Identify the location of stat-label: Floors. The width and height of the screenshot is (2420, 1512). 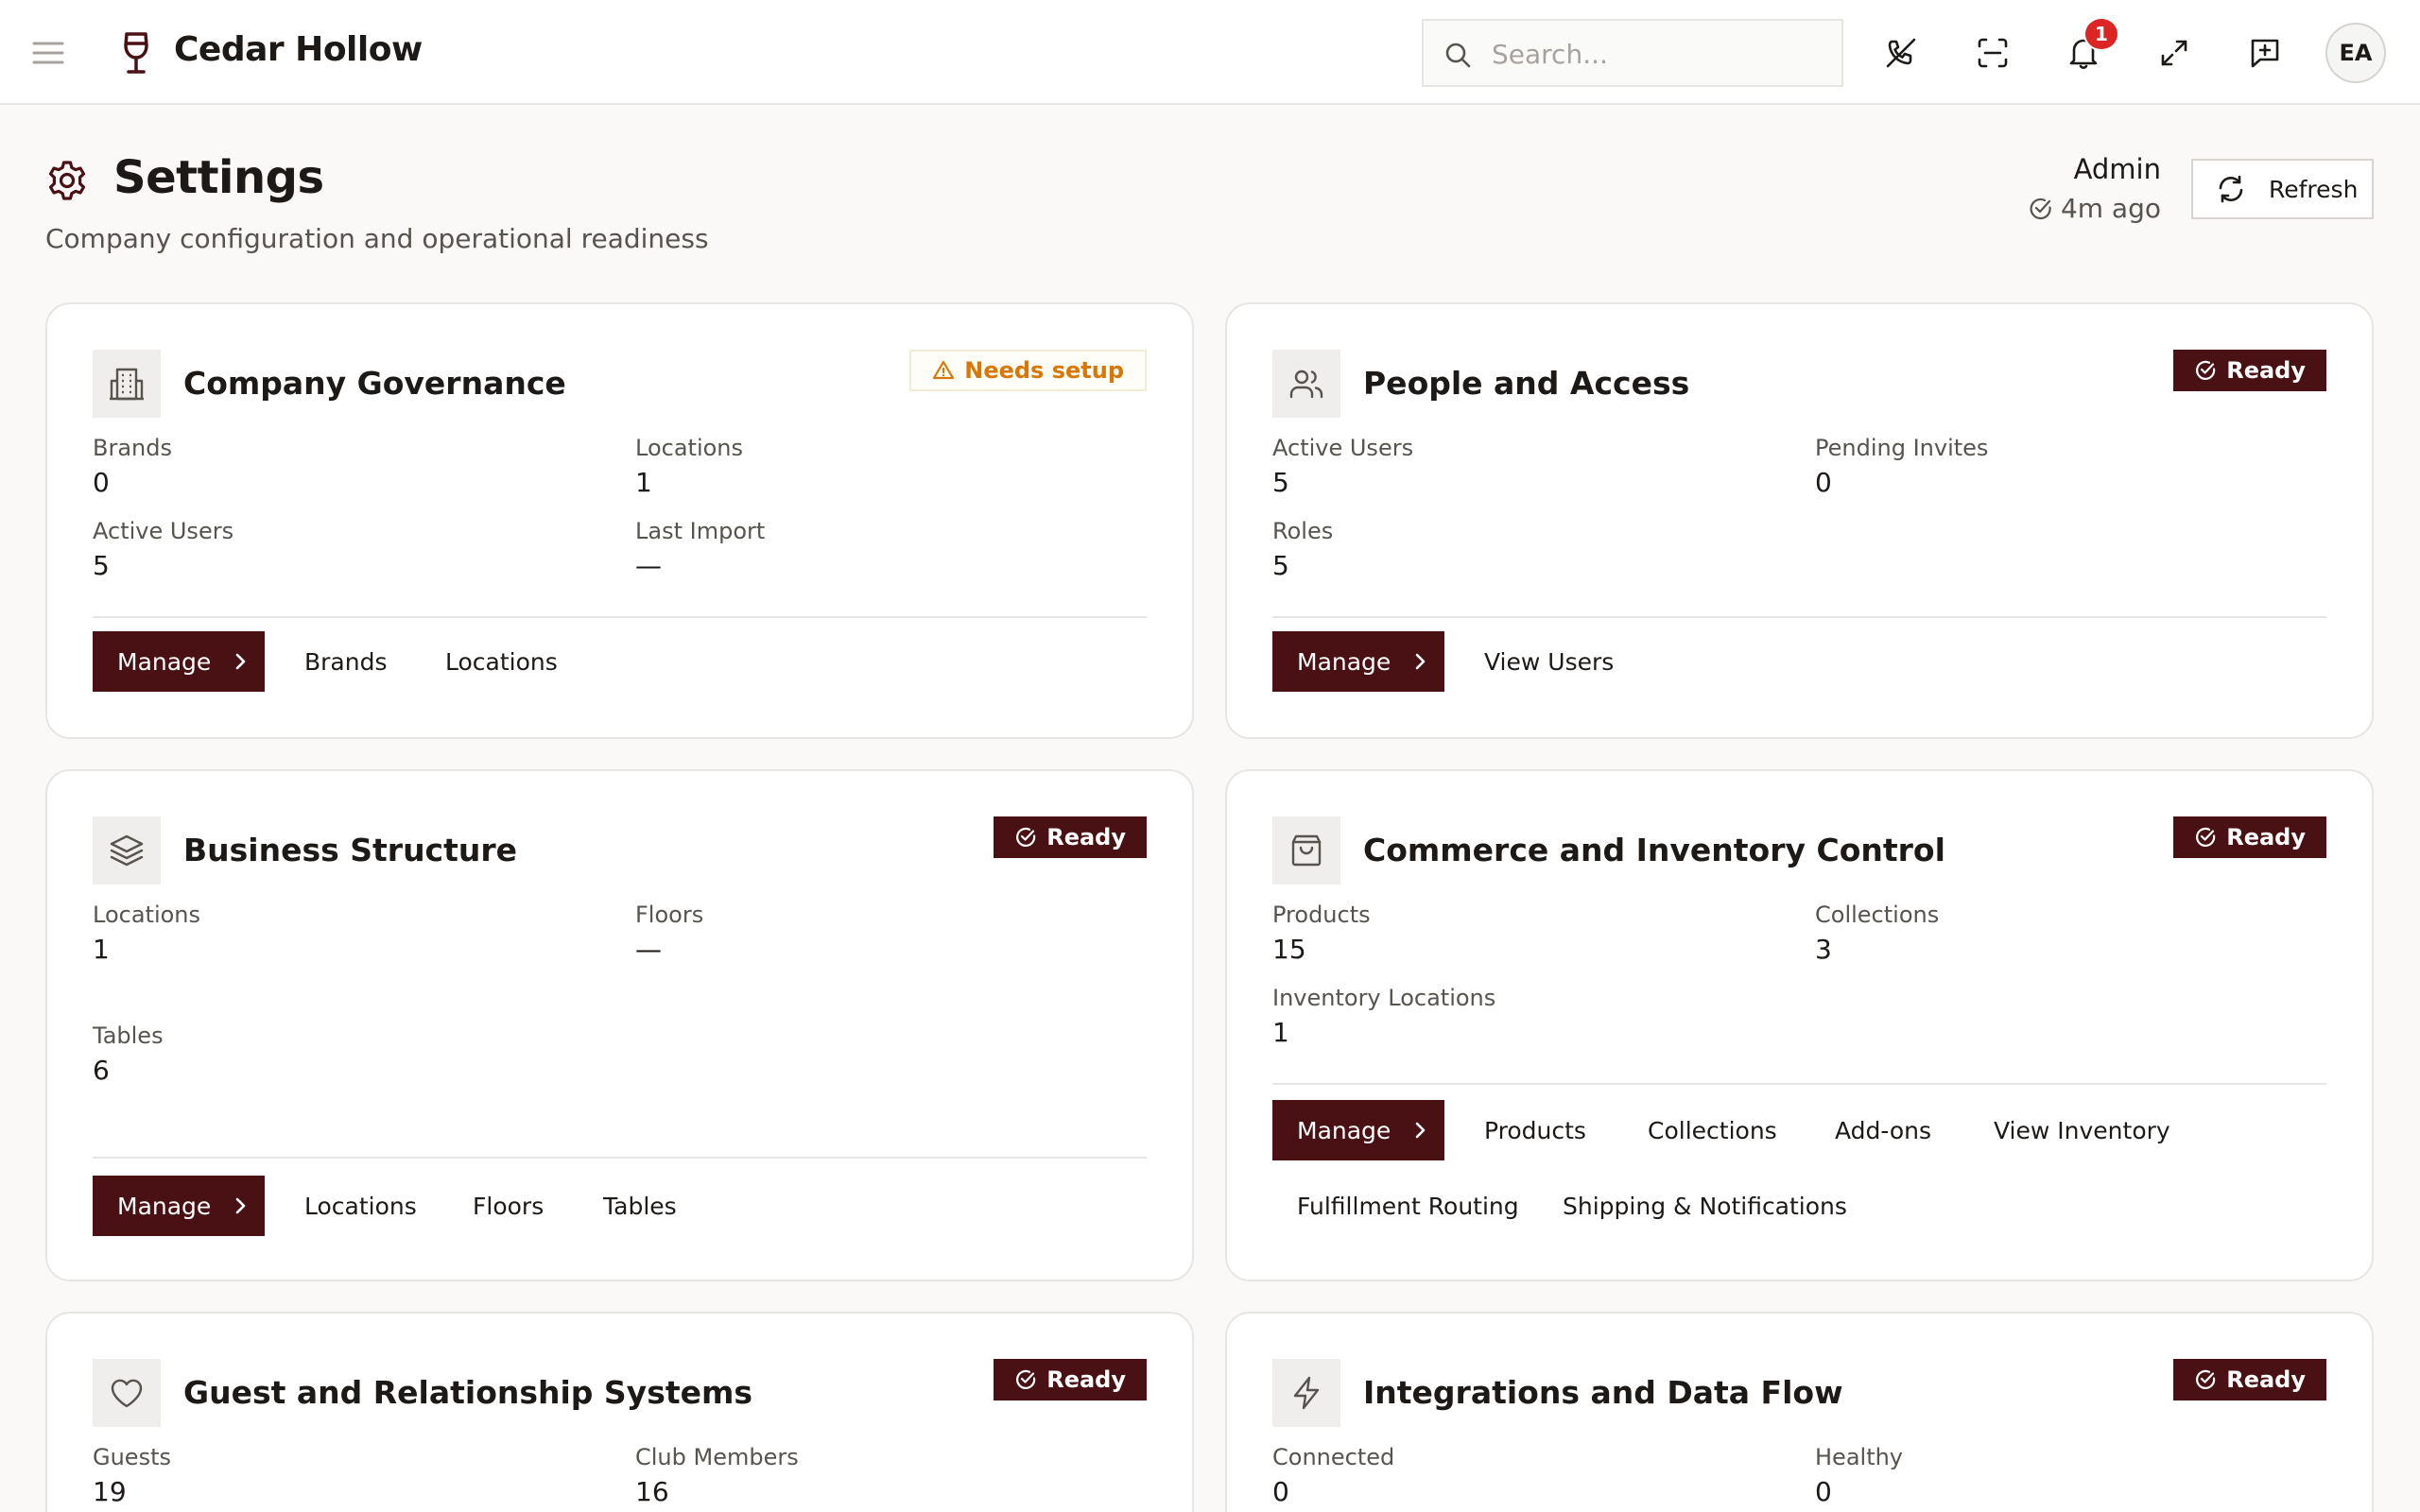
(669, 915).